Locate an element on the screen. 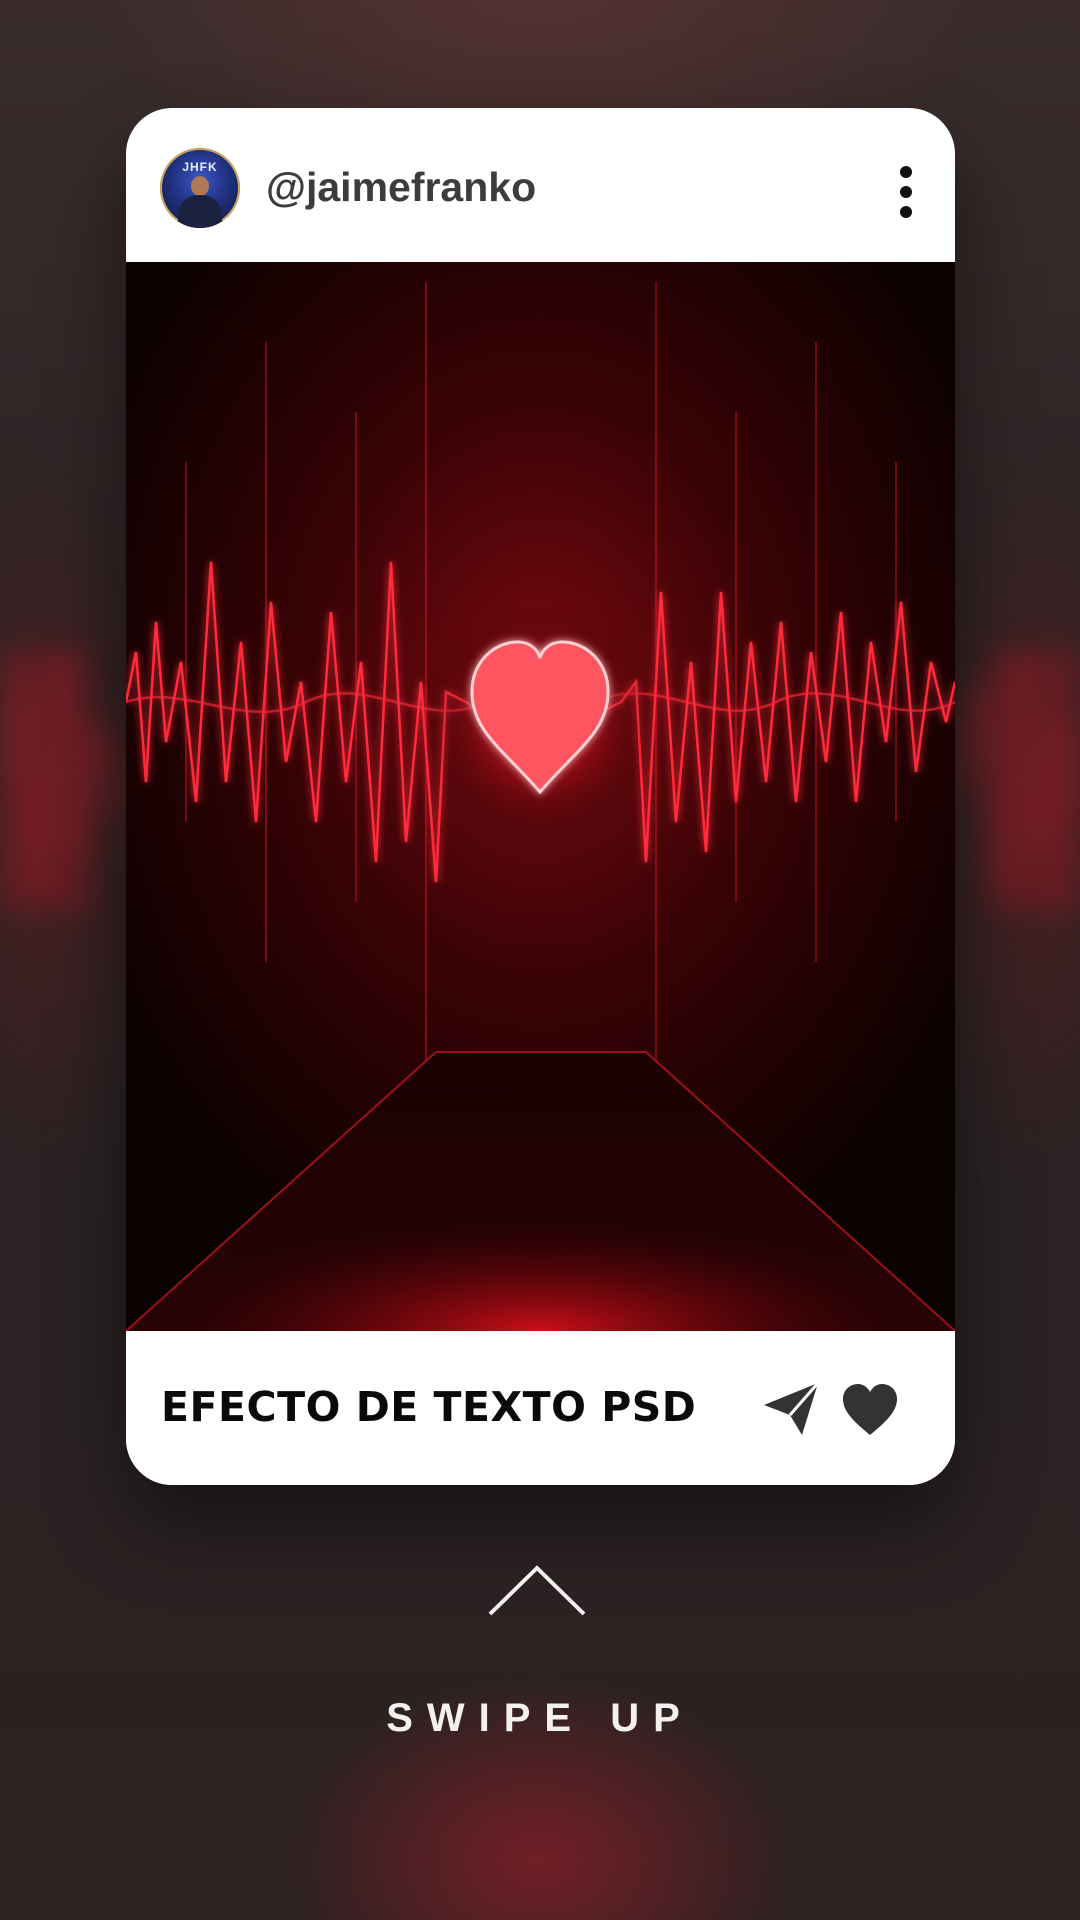  more-options-button is located at coordinates (906, 192).